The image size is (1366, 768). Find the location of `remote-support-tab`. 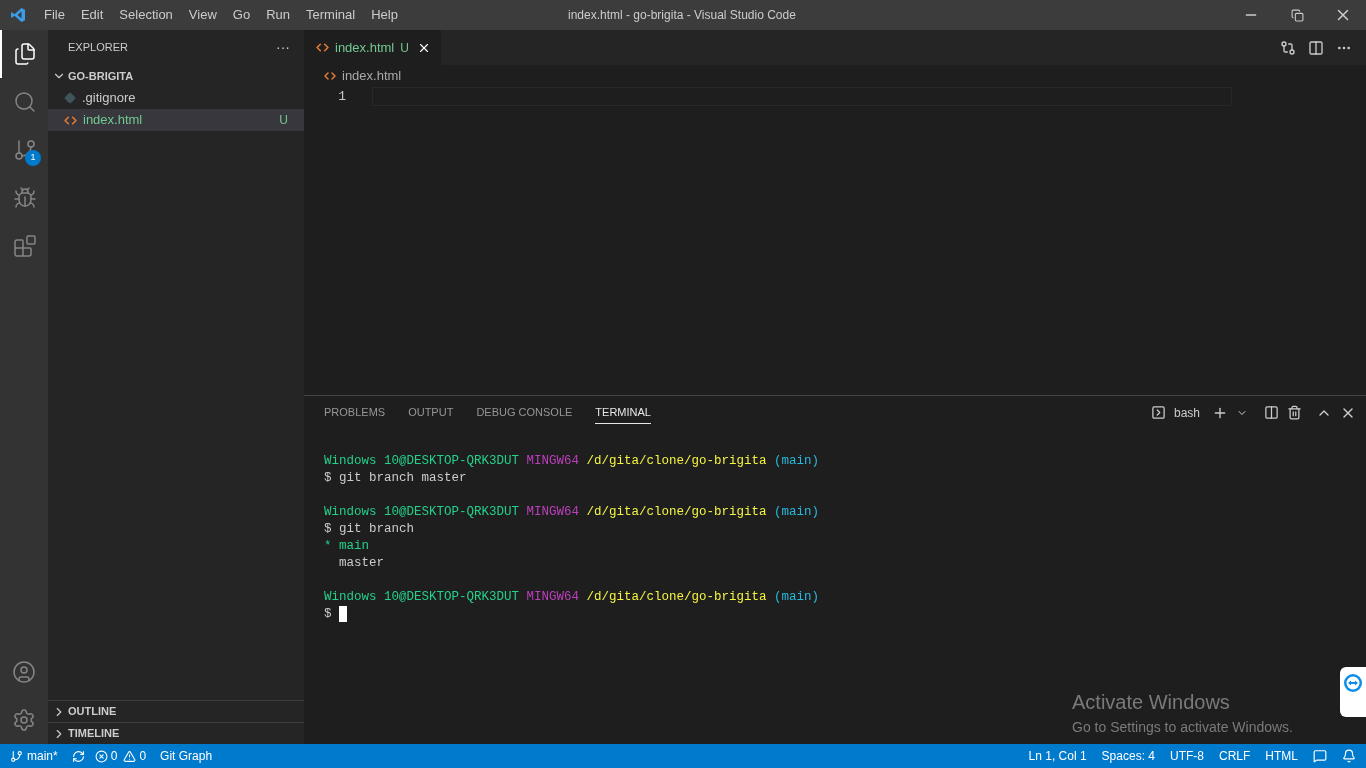

remote-support-tab is located at coordinates (1353, 692).